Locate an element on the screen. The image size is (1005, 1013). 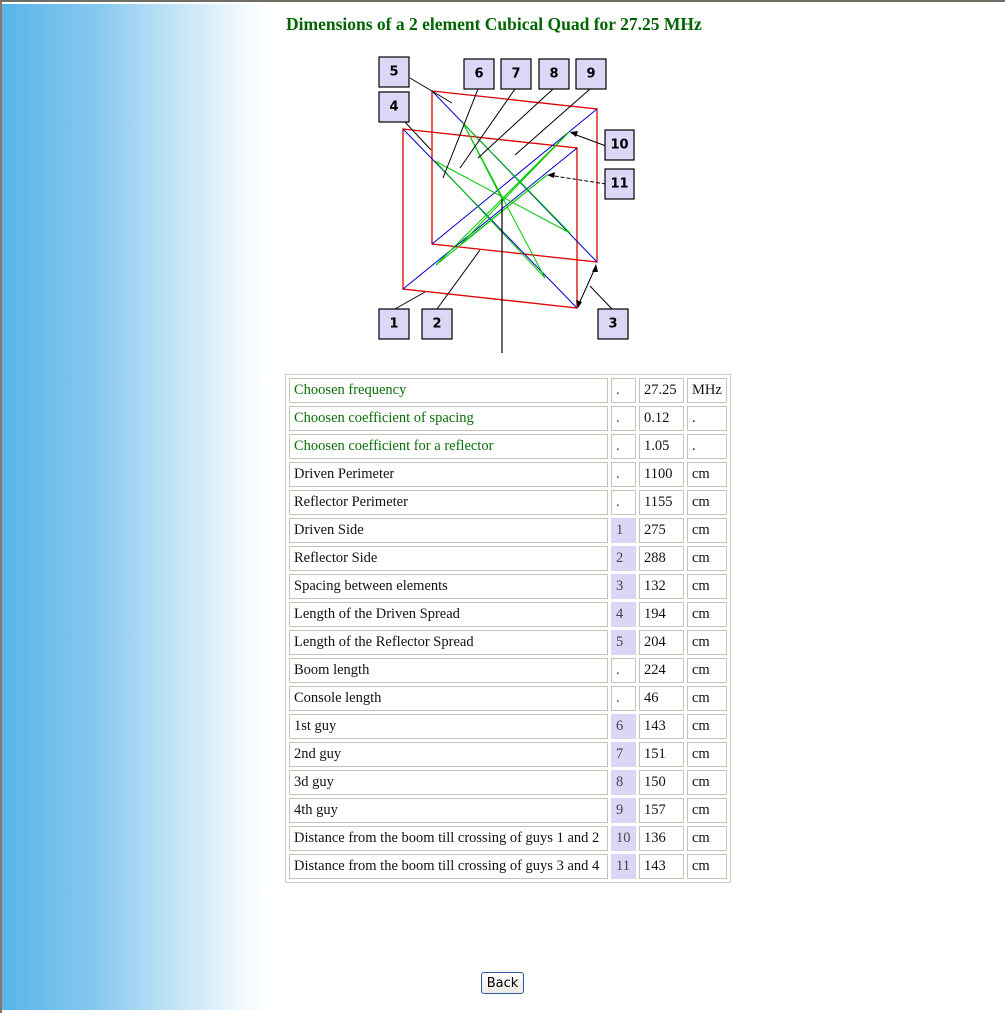
label-box-5: 5 is located at coordinates (394, 72).